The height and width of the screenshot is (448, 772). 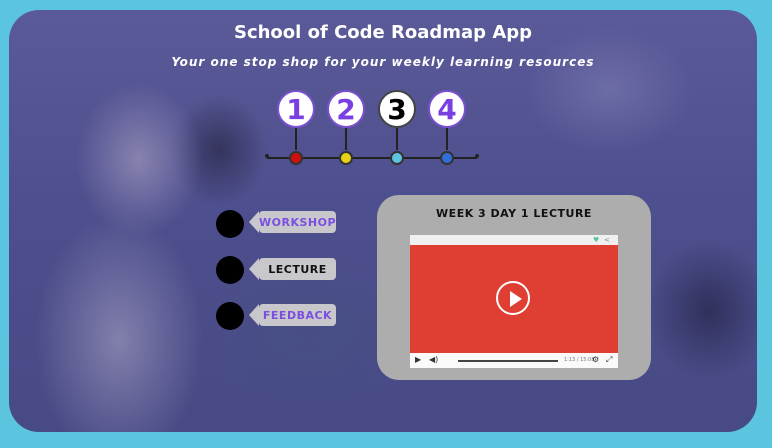 I want to click on play-pause-icon: ▶, so click(x=418, y=359).